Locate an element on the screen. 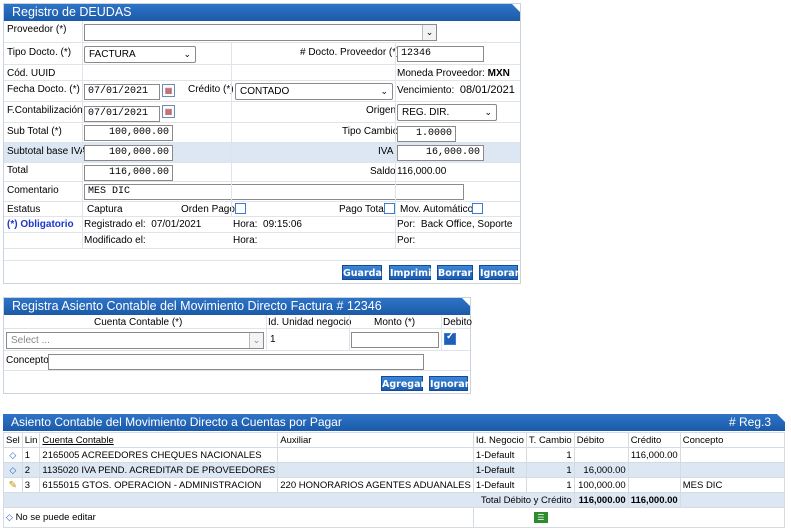 The width and height of the screenshot is (791, 531). row-lin: 1 is located at coordinates (31, 455).